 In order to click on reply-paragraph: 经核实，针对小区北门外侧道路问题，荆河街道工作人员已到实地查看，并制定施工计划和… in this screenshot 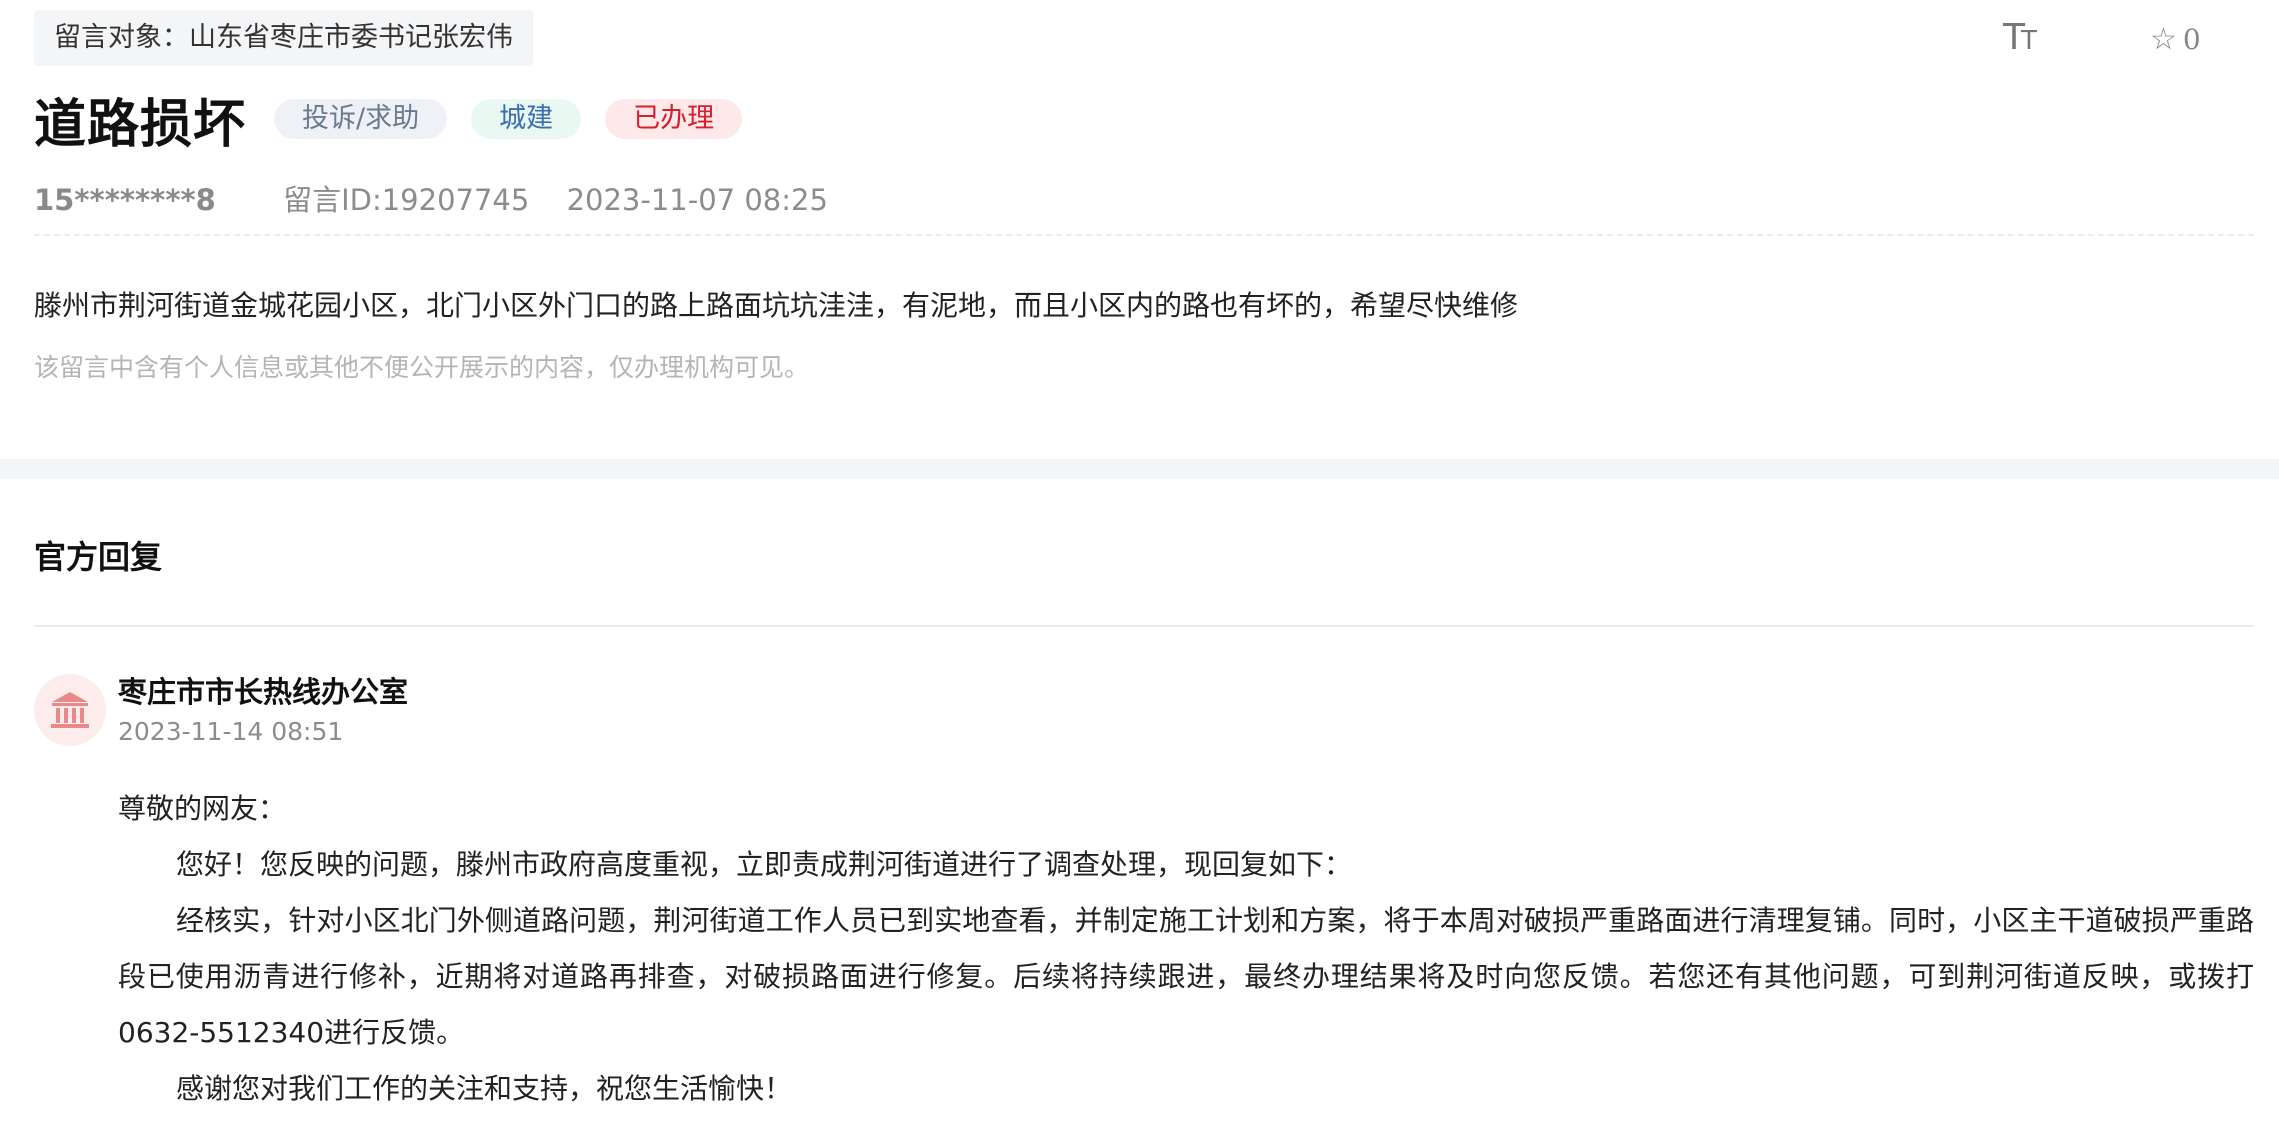, I will do `click(1186, 976)`.